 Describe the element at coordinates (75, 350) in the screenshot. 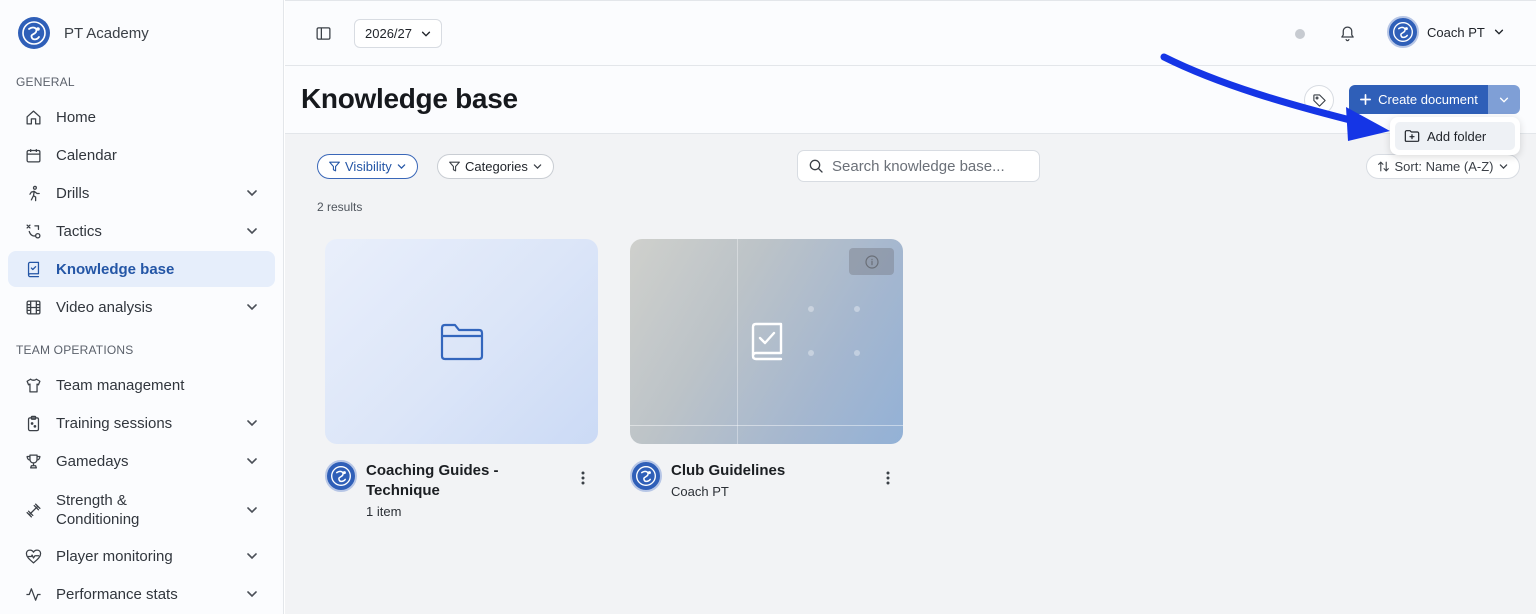

I see `section-label-team-operations: TEAM OPERATIONS` at that location.